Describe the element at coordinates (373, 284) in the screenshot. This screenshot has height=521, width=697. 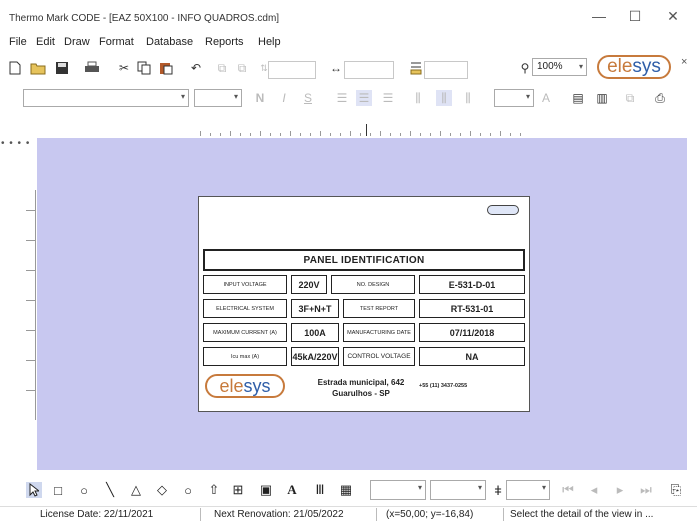
I see `spec-label: NO. DESIGN` at that location.